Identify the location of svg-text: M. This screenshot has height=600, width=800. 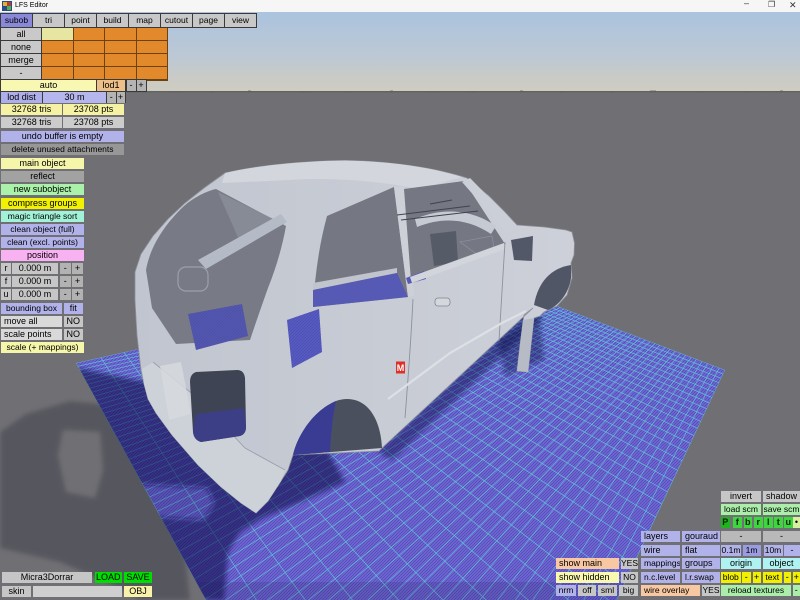
(401, 368).